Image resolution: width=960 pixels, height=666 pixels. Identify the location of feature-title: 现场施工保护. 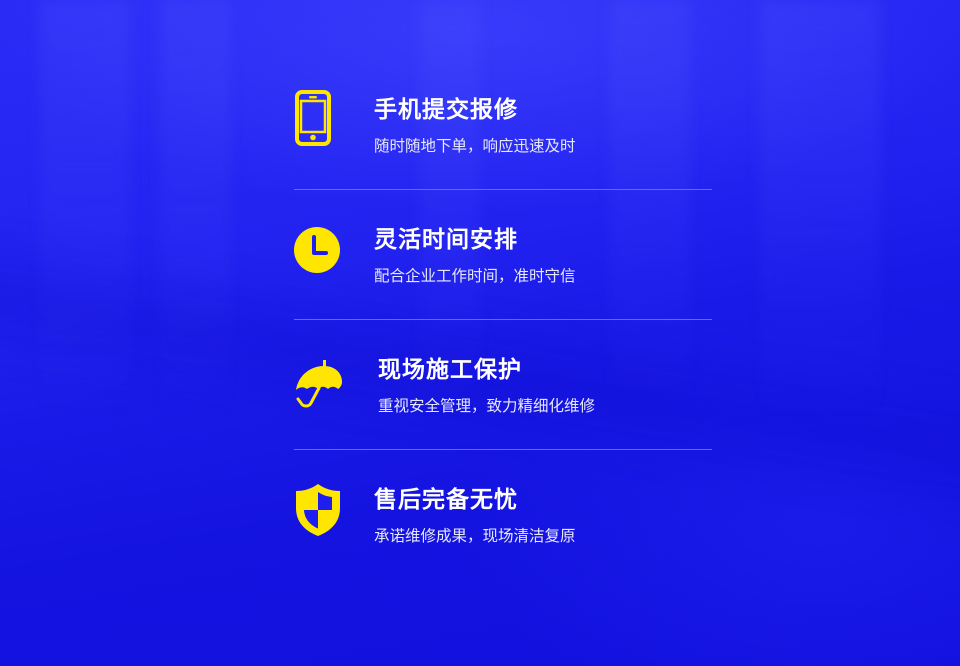
(450, 370).